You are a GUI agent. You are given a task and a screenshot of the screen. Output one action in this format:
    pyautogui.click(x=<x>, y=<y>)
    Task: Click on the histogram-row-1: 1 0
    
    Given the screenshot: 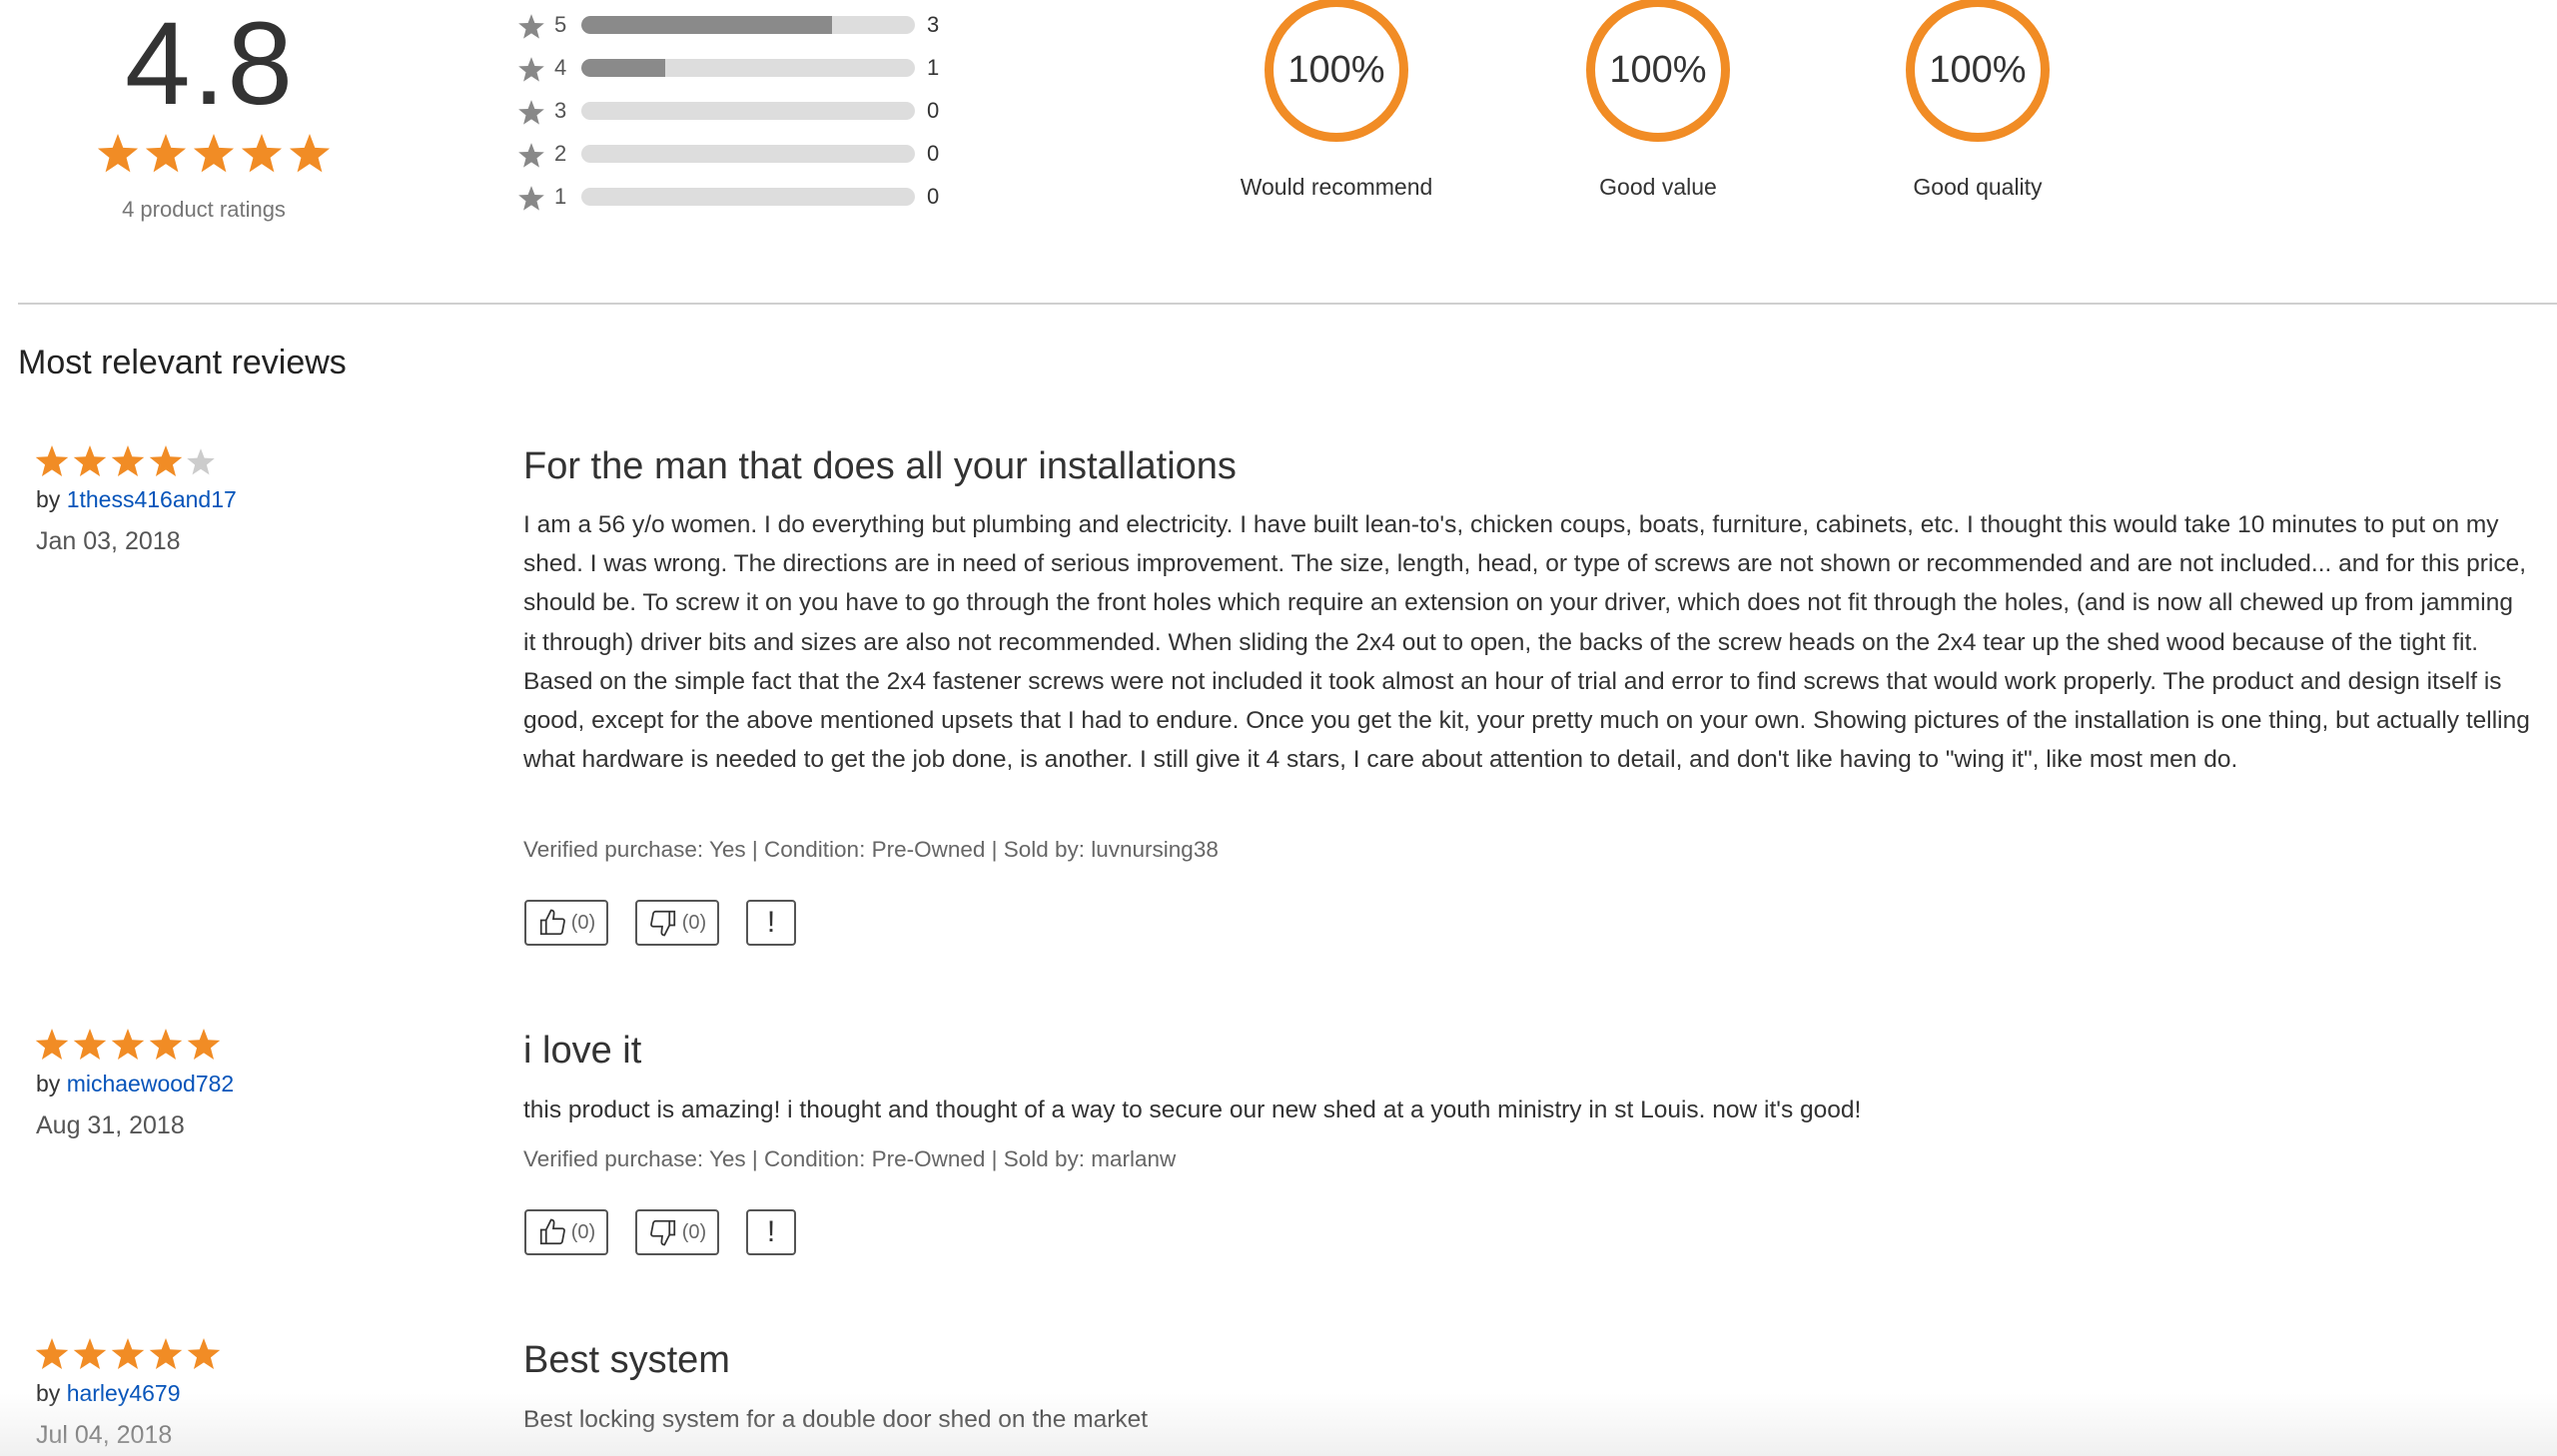 What is the action you would take?
    pyautogui.click(x=737, y=203)
    